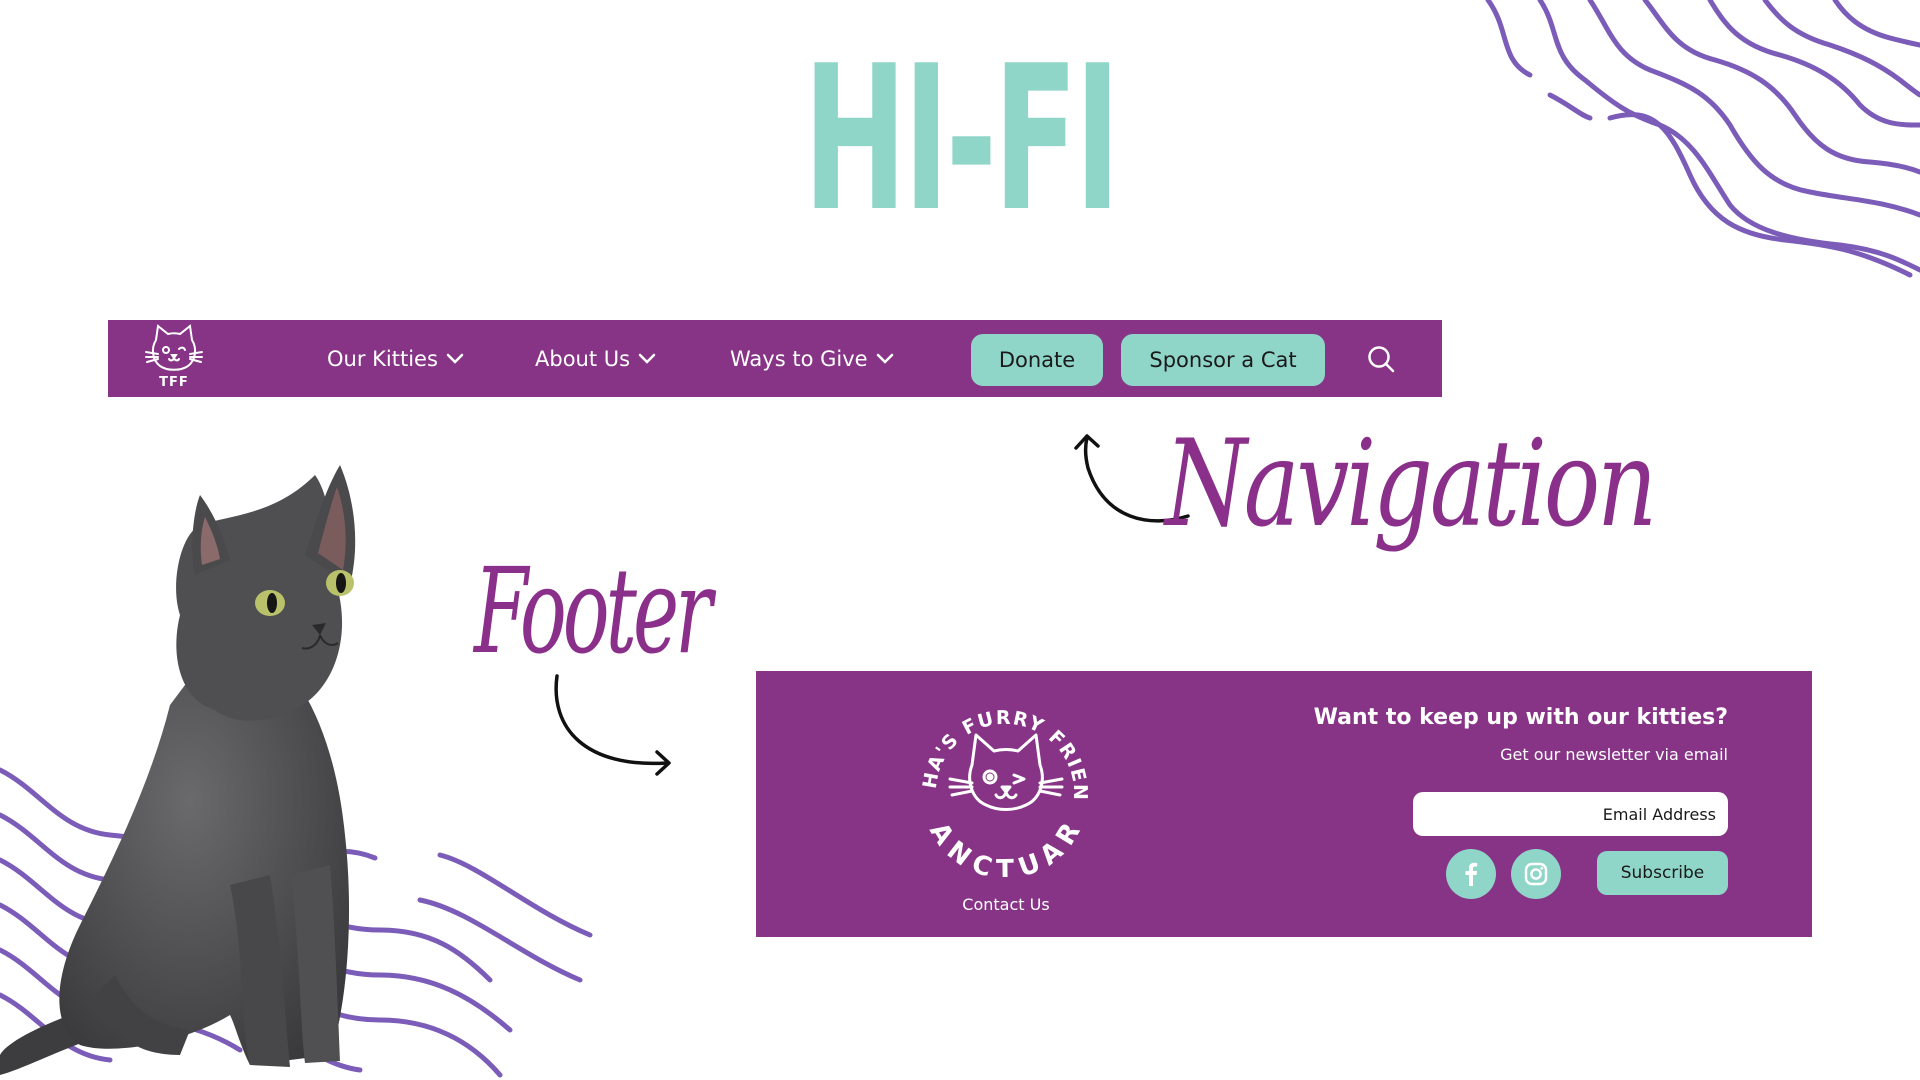  Describe the element at coordinates (1223, 360) in the screenshot. I see `sponsor-a-cat-button: Sponsor a Cat` at that location.